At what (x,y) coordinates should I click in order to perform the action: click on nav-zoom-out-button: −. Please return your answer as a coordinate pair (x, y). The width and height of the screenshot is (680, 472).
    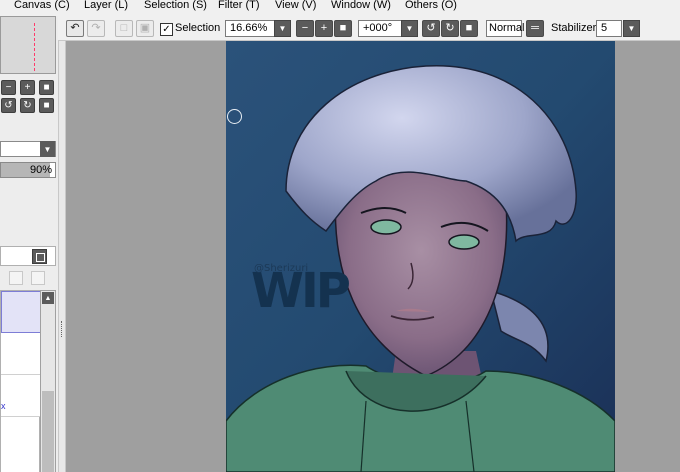
    Looking at the image, I should click on (8, 87).